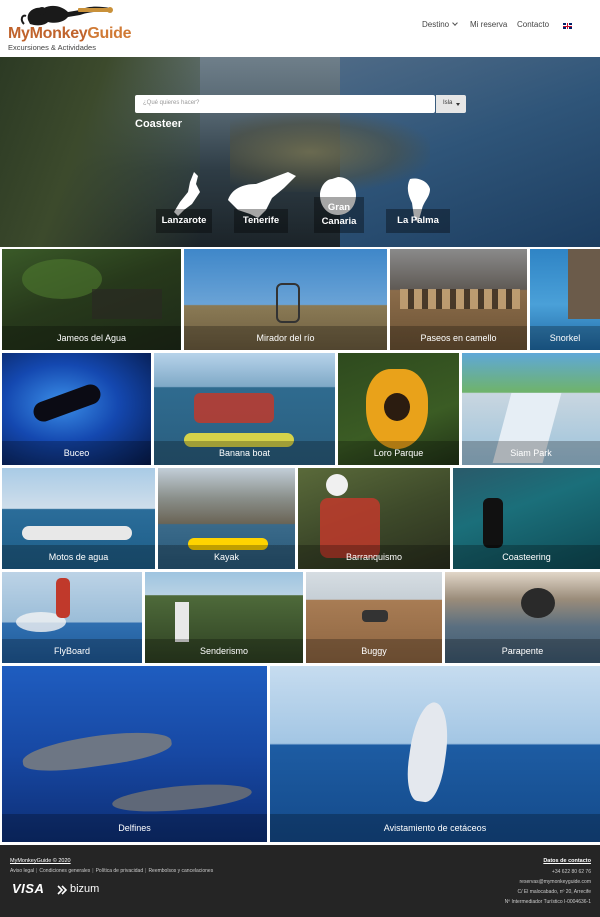  What do you see at coordinates (180, 871) in the screenshot?
I see `footer-link-reembolsos: Reembolsos y cancelaciones` at bounding box center [180, 871].